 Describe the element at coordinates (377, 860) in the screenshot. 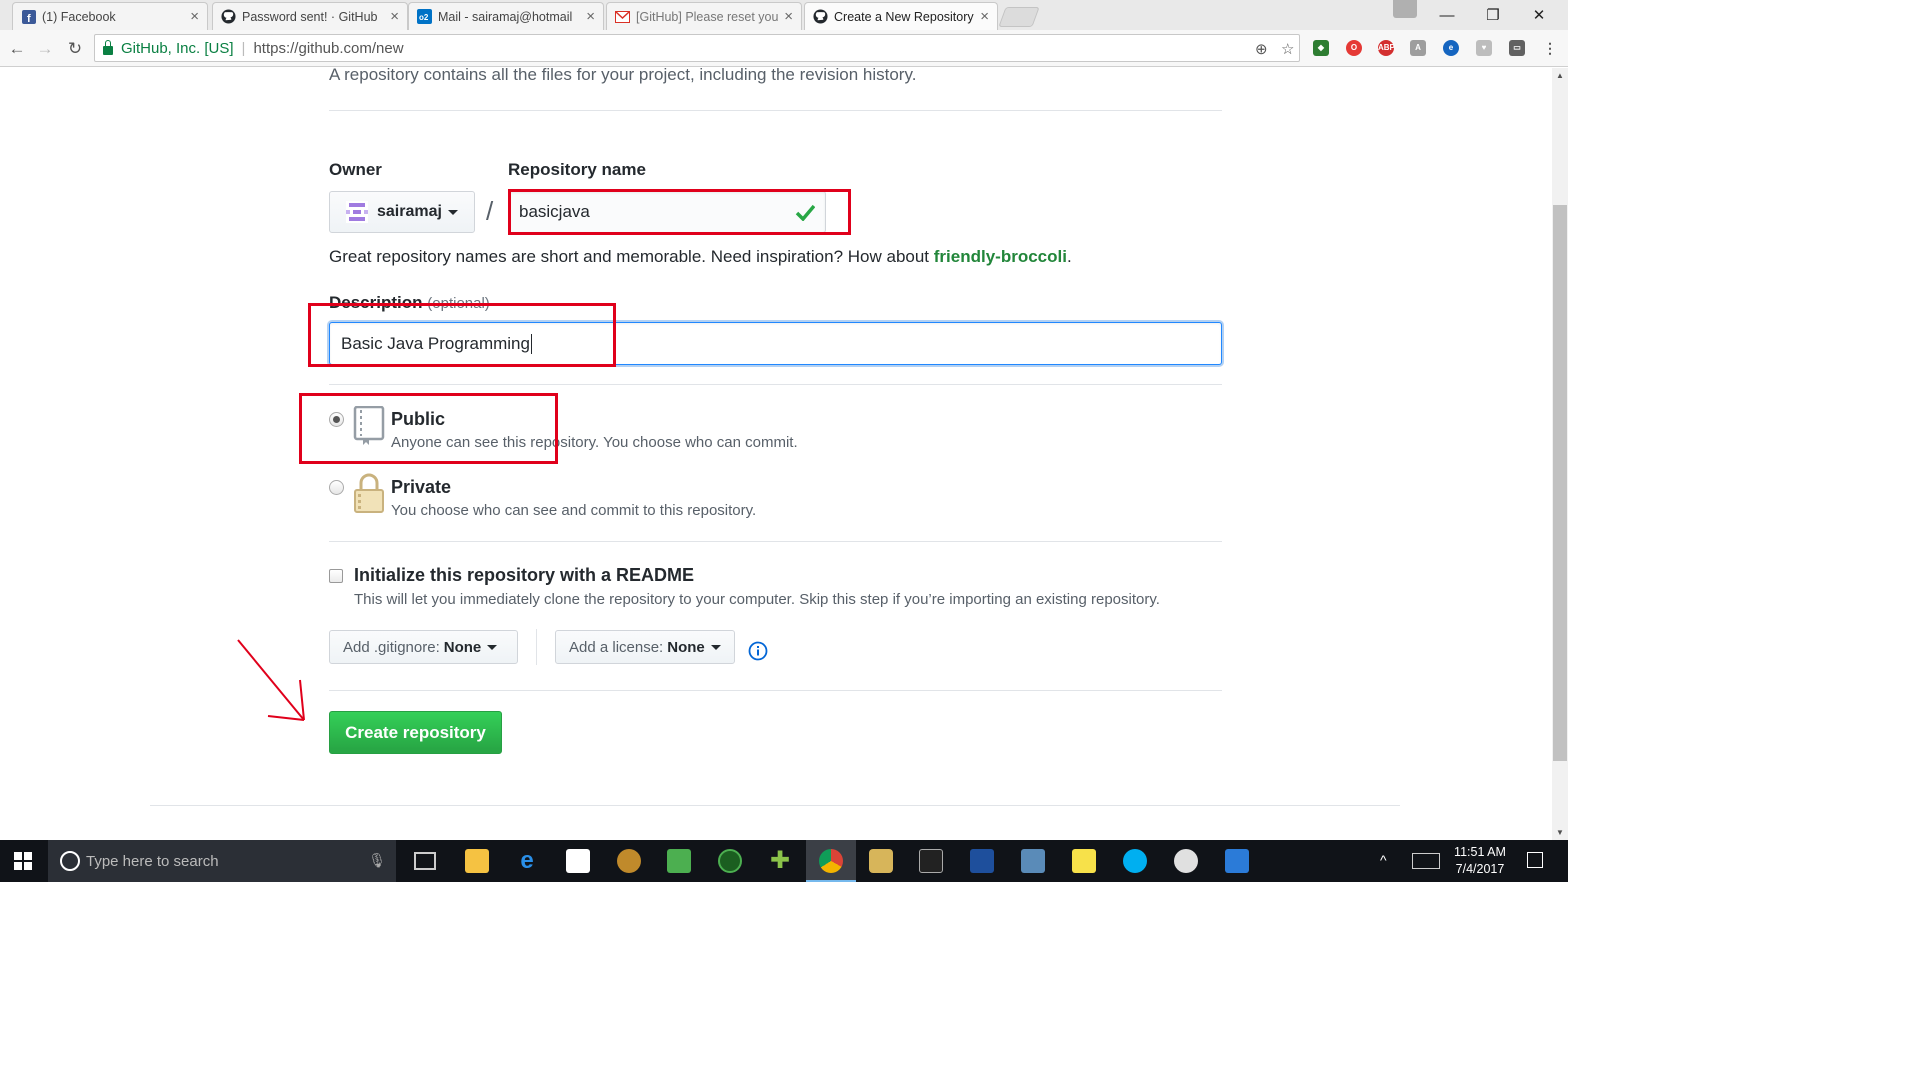

I see `microphone-icon: 🎙` at that location.